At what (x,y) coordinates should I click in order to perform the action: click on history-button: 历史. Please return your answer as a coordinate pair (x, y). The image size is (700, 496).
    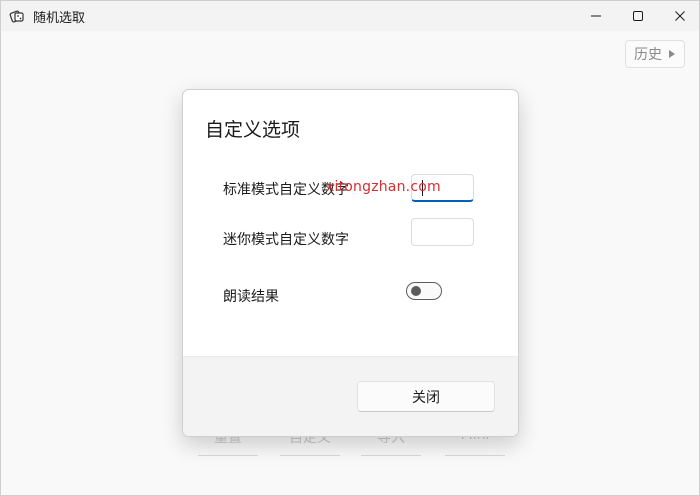
    Looking at the image, I should click on (655, 54).